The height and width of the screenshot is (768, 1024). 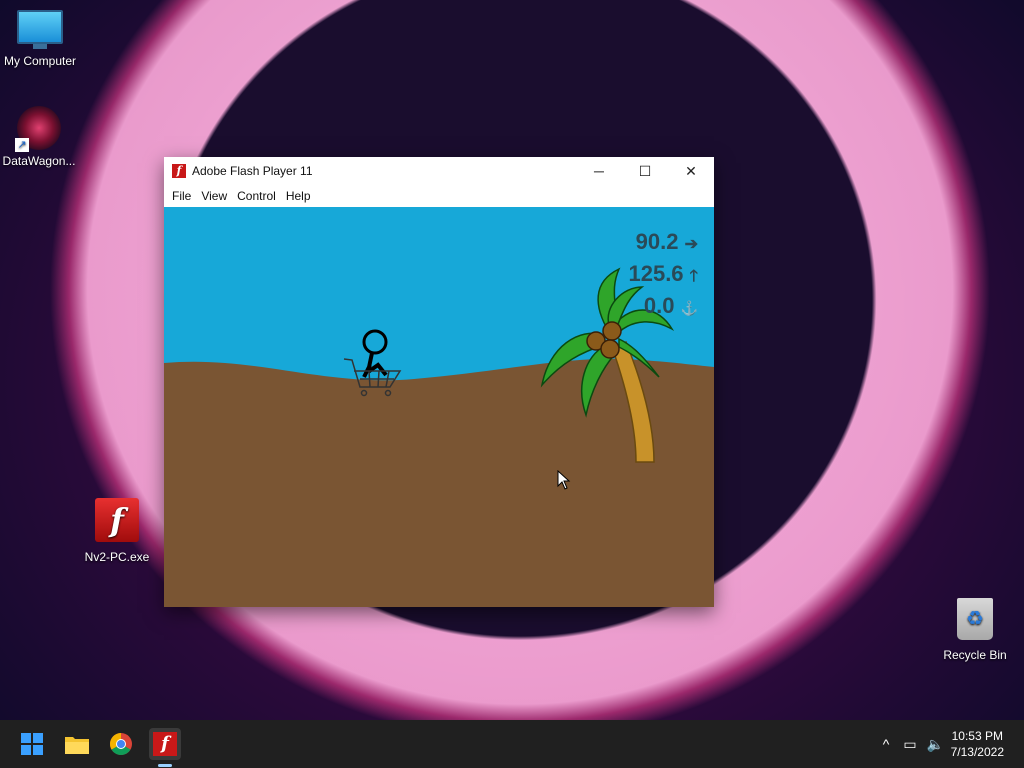 What do you see at coordinates (935, 744) in the screenshot?
I see `volume-icon: 🔈` at bounding box center [935, 744].